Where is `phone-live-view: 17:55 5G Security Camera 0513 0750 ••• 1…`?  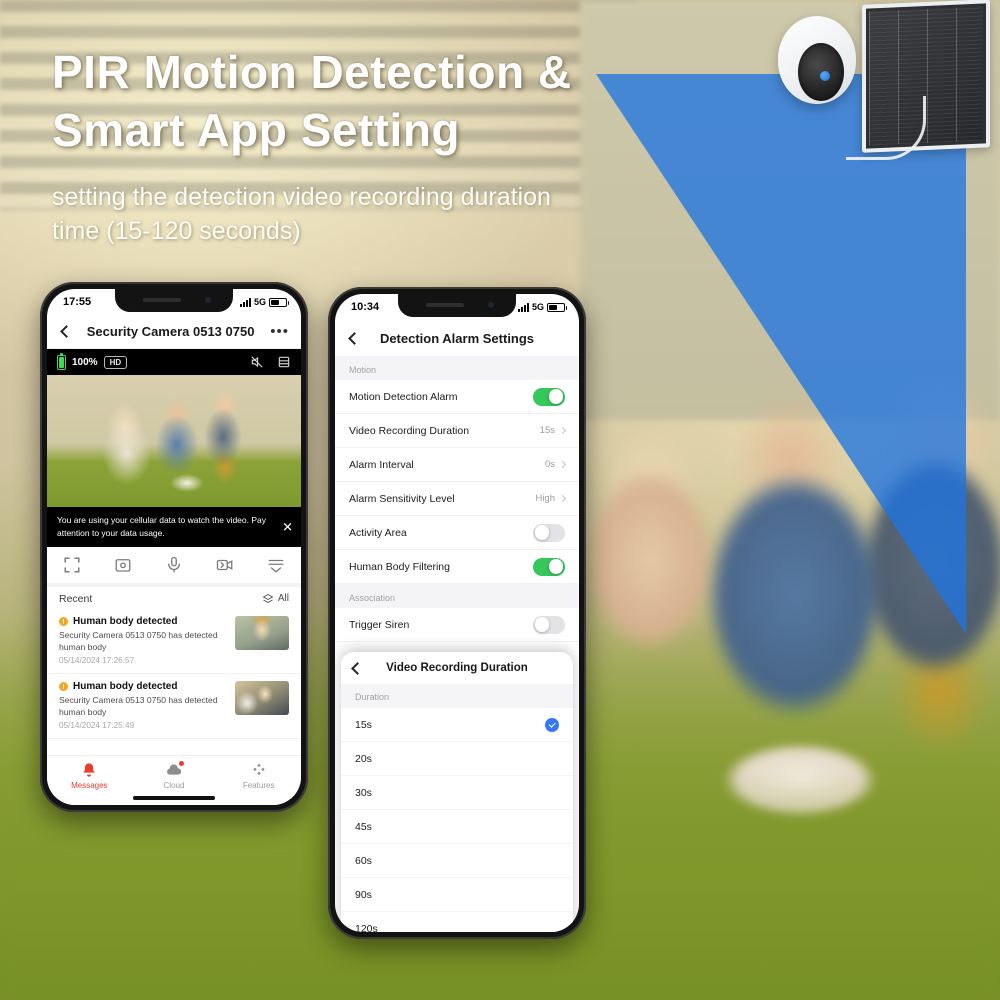
phone-live-view: 17:55 5G Security Camera 0513 0750 ••• 1… is located at coordinates (174, 547).